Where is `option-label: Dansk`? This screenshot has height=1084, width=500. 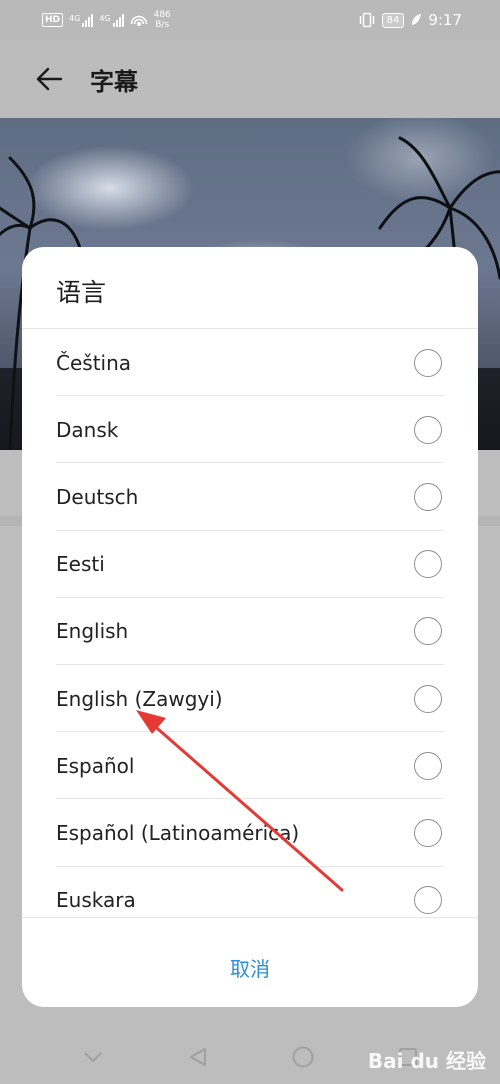 option-label: Dansk is located at coordinates (87, 429).